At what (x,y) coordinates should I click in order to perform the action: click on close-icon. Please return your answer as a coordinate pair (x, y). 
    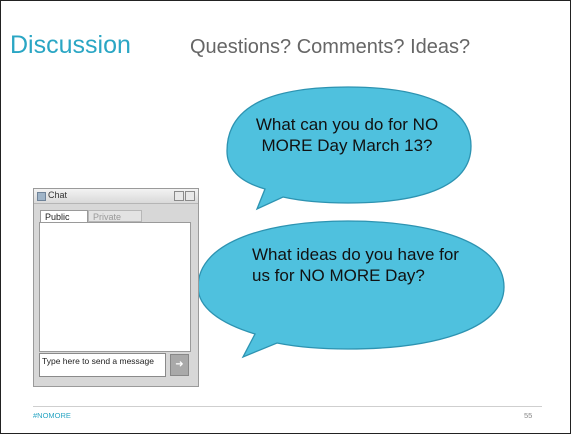
    Looking at the image, I should click on (190, 196).